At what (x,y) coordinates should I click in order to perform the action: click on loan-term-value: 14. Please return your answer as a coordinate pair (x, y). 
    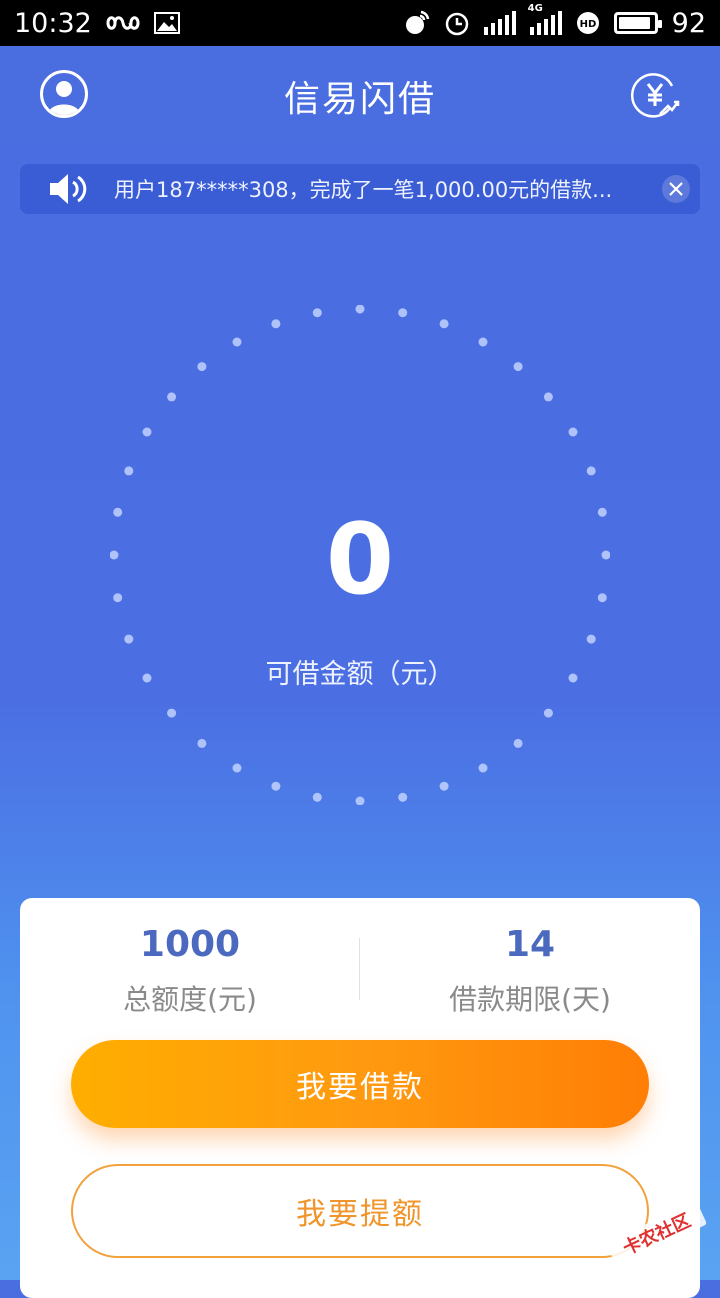
    Looking at the image, I should click on (530, 944).